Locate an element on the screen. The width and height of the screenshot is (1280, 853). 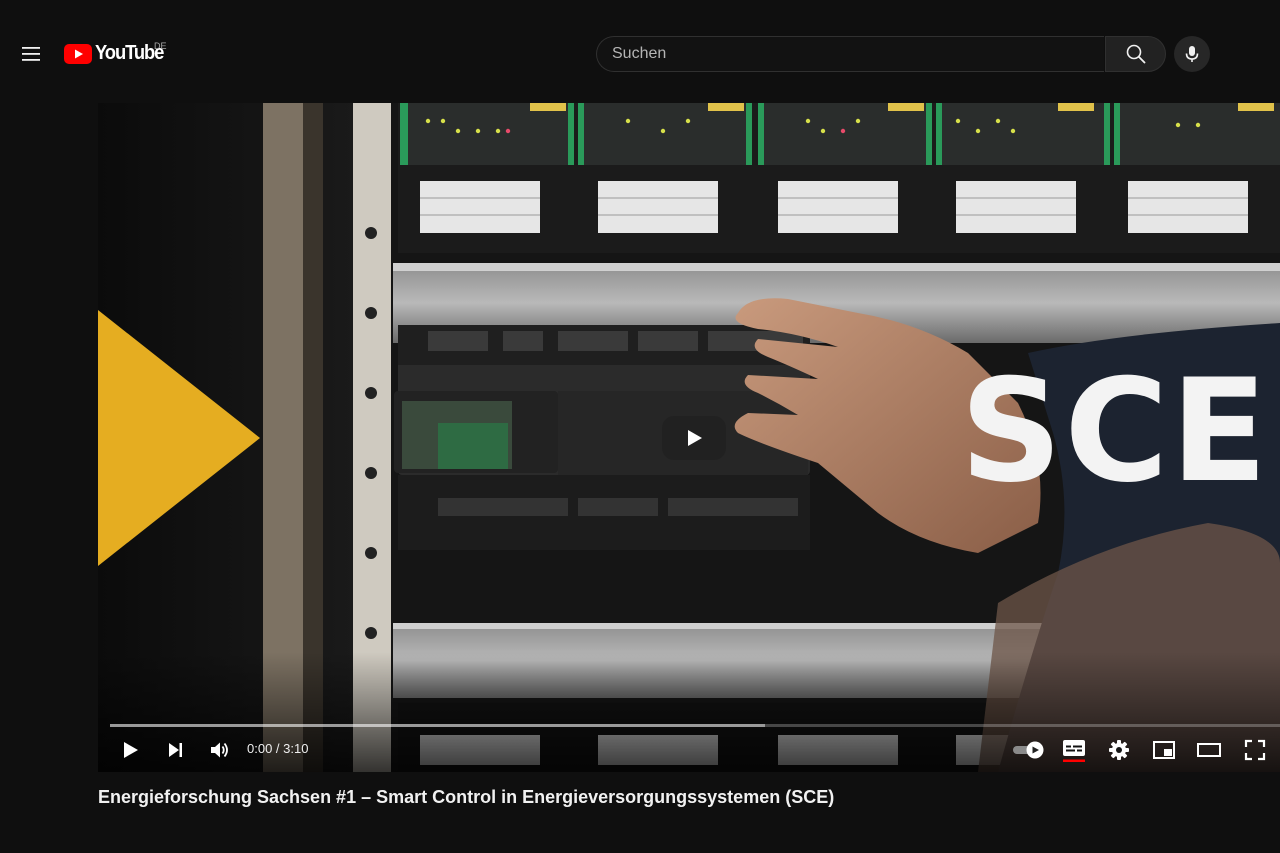
subtitles-icon is located at coordinates (1074, 751).